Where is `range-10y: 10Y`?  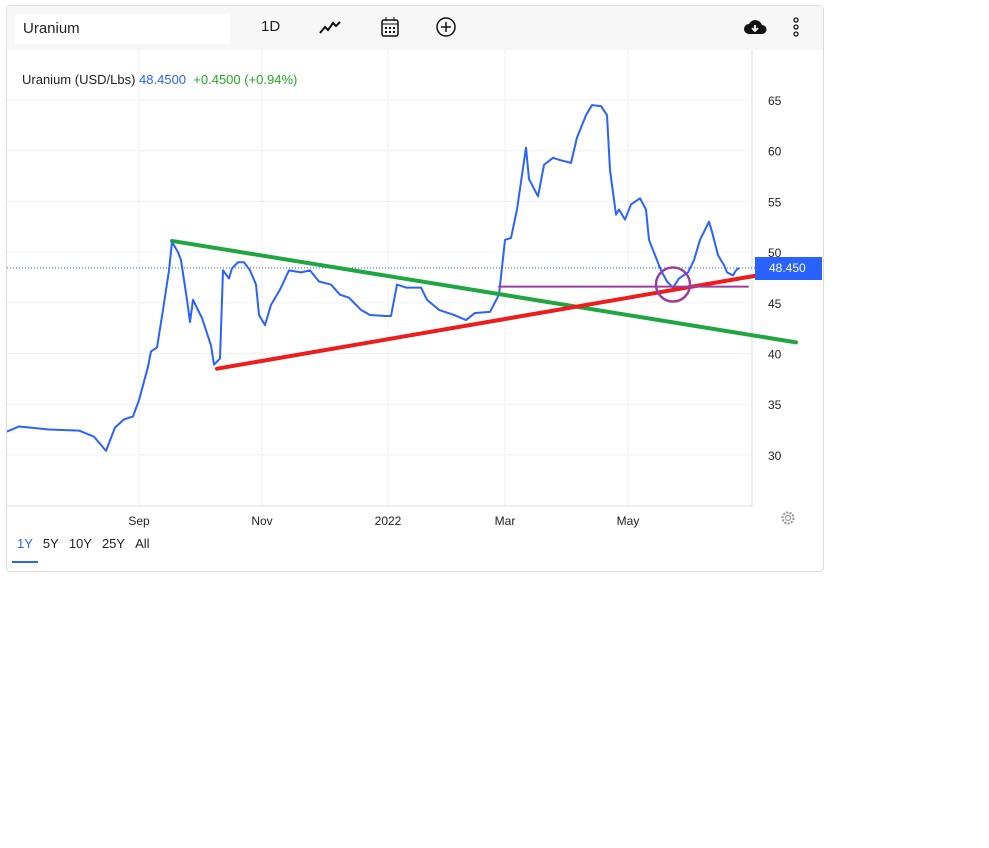
range-10y: 10Y is located at coordinates (80, 543).